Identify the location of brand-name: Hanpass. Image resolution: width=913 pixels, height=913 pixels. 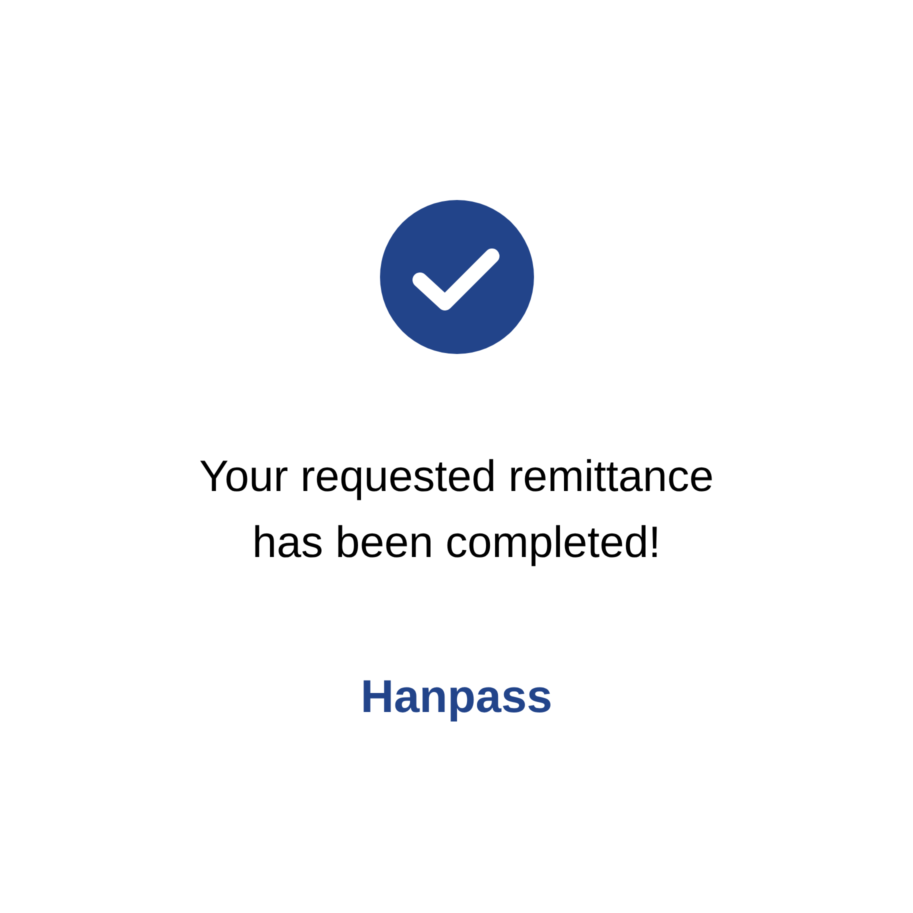
(456, 696).